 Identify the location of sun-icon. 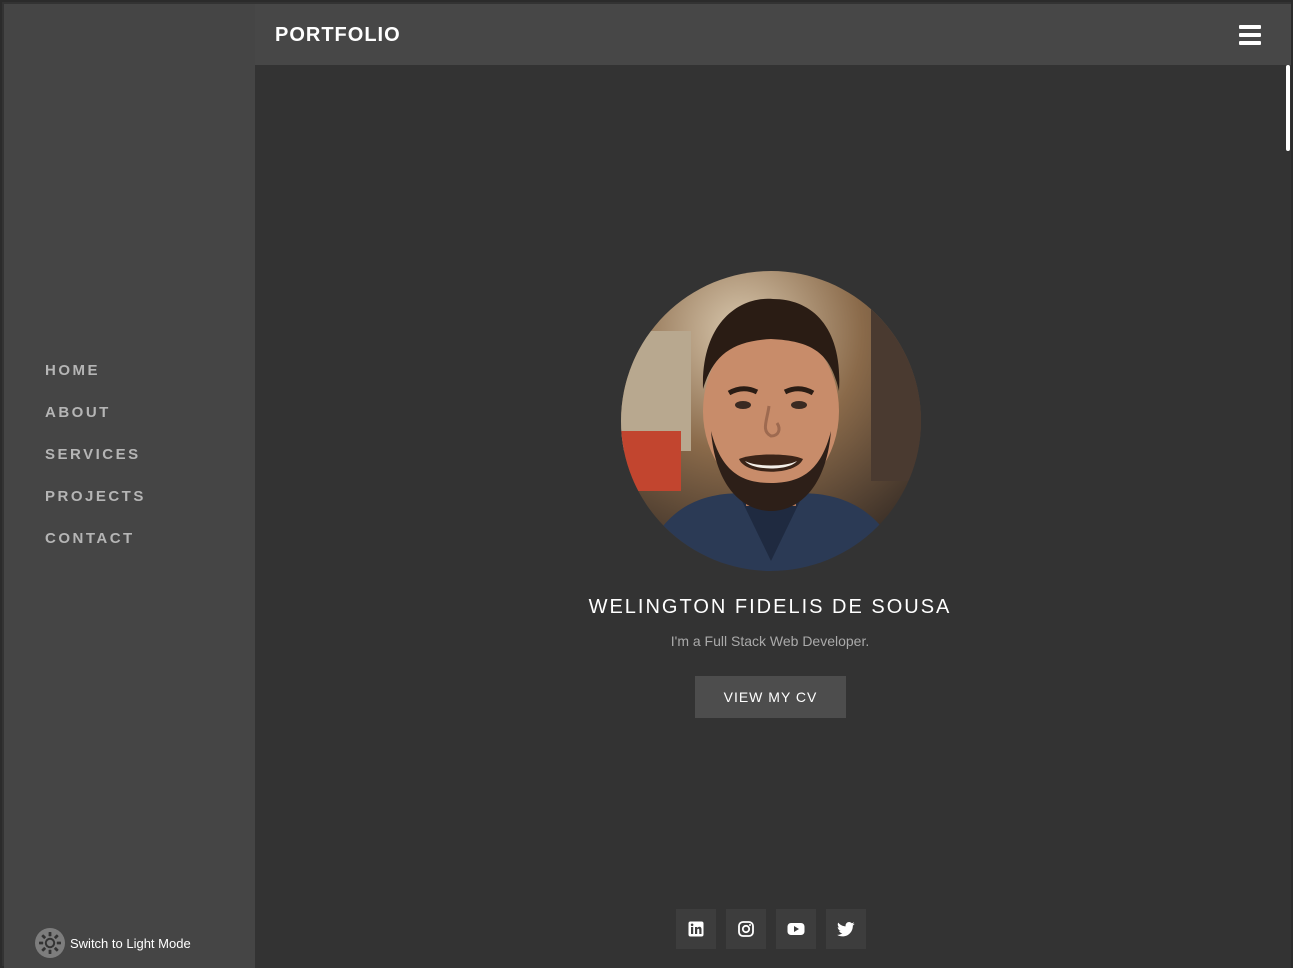
(50, 943).